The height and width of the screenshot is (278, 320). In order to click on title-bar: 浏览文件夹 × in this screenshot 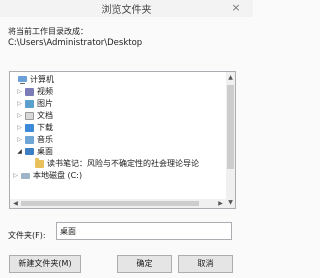, I will do `click(126, 8)`.